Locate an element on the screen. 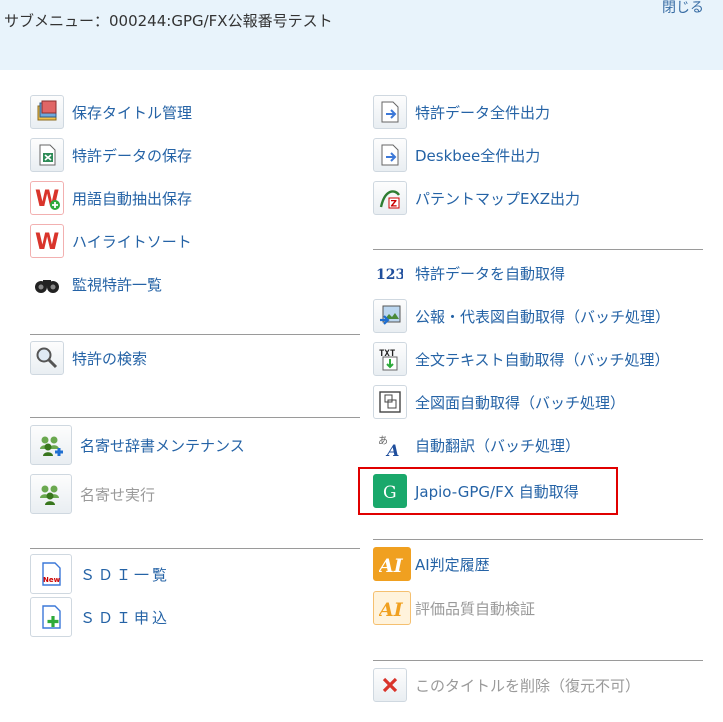  menu-item-sdi-apply: ＳＤＩ申込 is located at coordinates (100, 617).